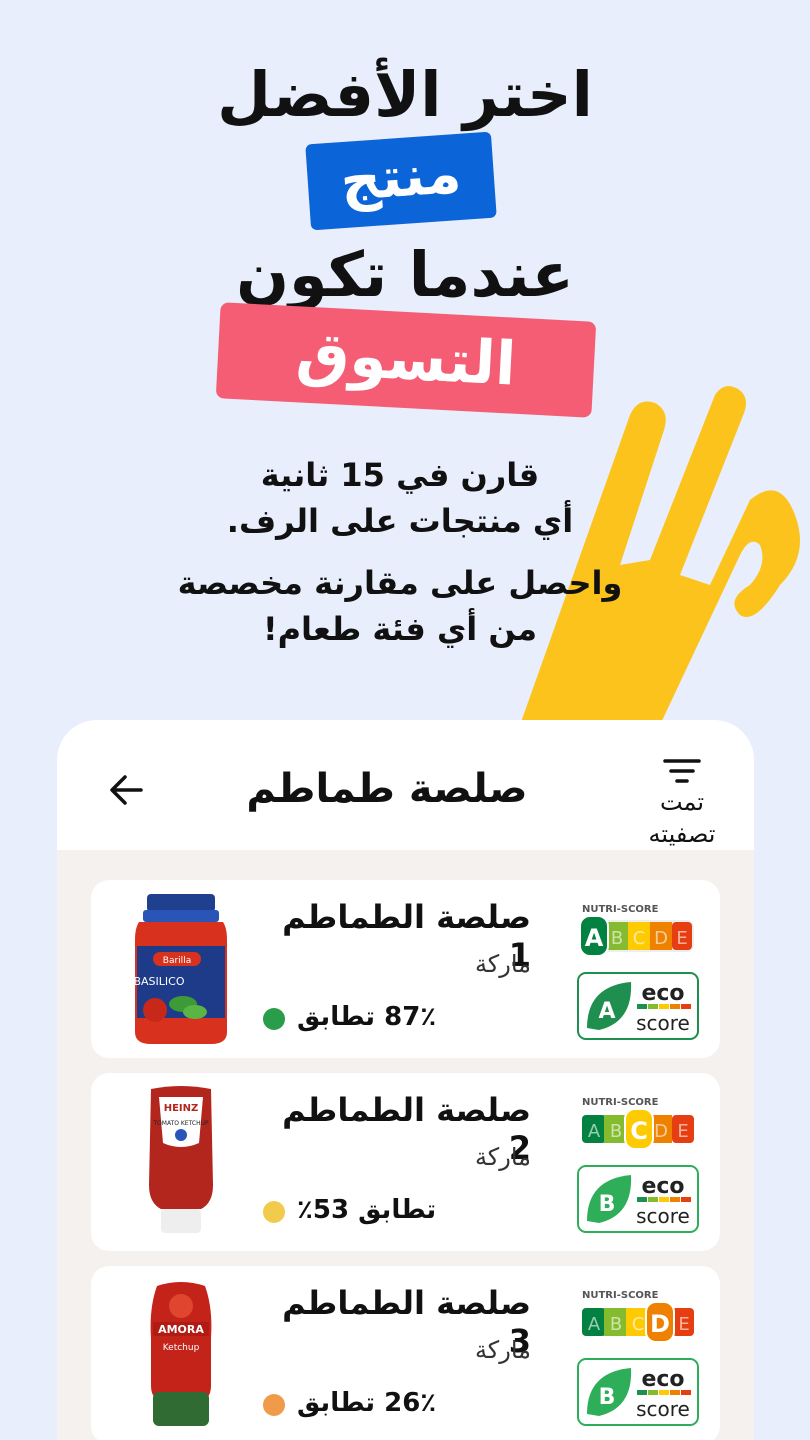 Image resolution: width=810 pixels, height=1440 pixels. I want to click on nutri-score-d-badge: NUTRI-SCORE A B C D E, so click(638, 1316).